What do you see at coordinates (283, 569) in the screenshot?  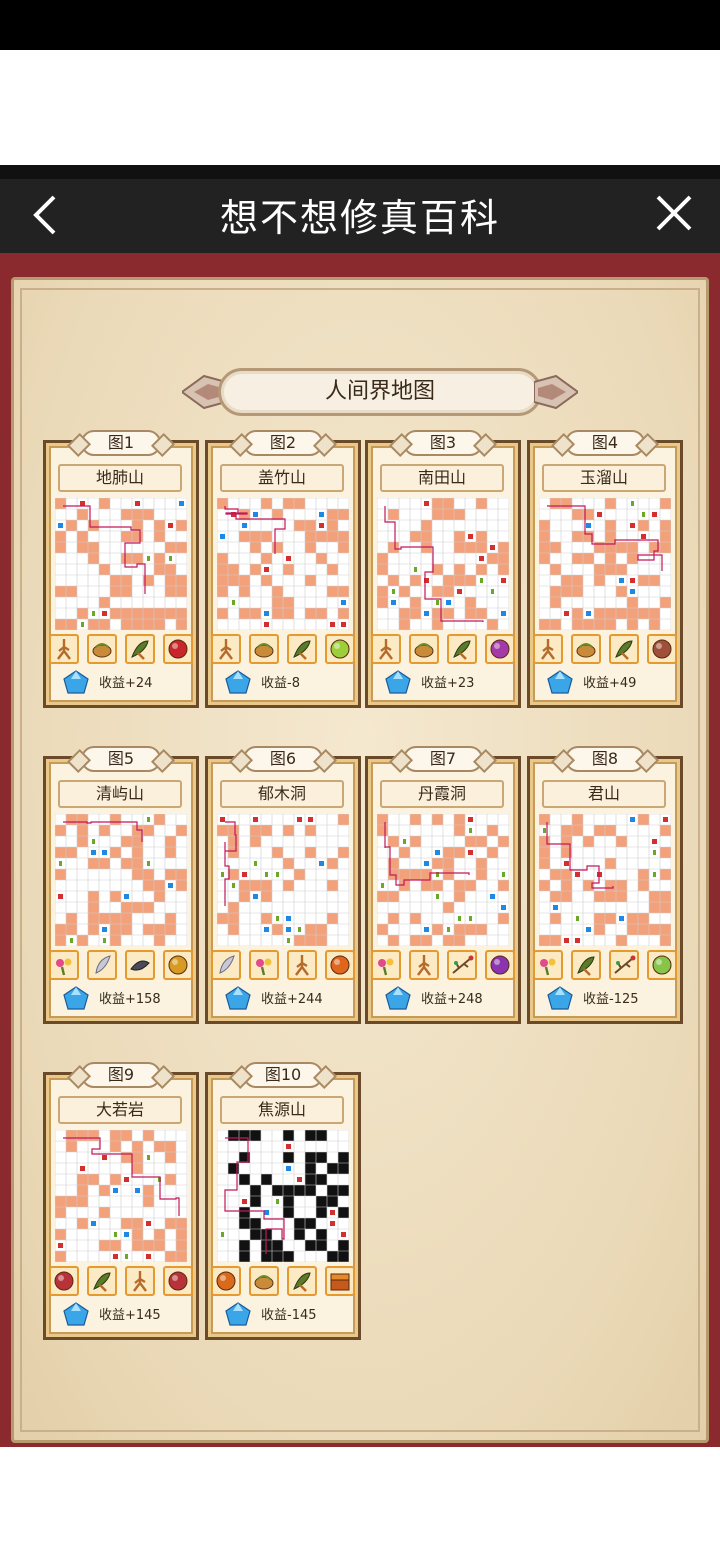 I see `map-card: 图2 盖竹山 收益-8` at bounding box center [283, 569].